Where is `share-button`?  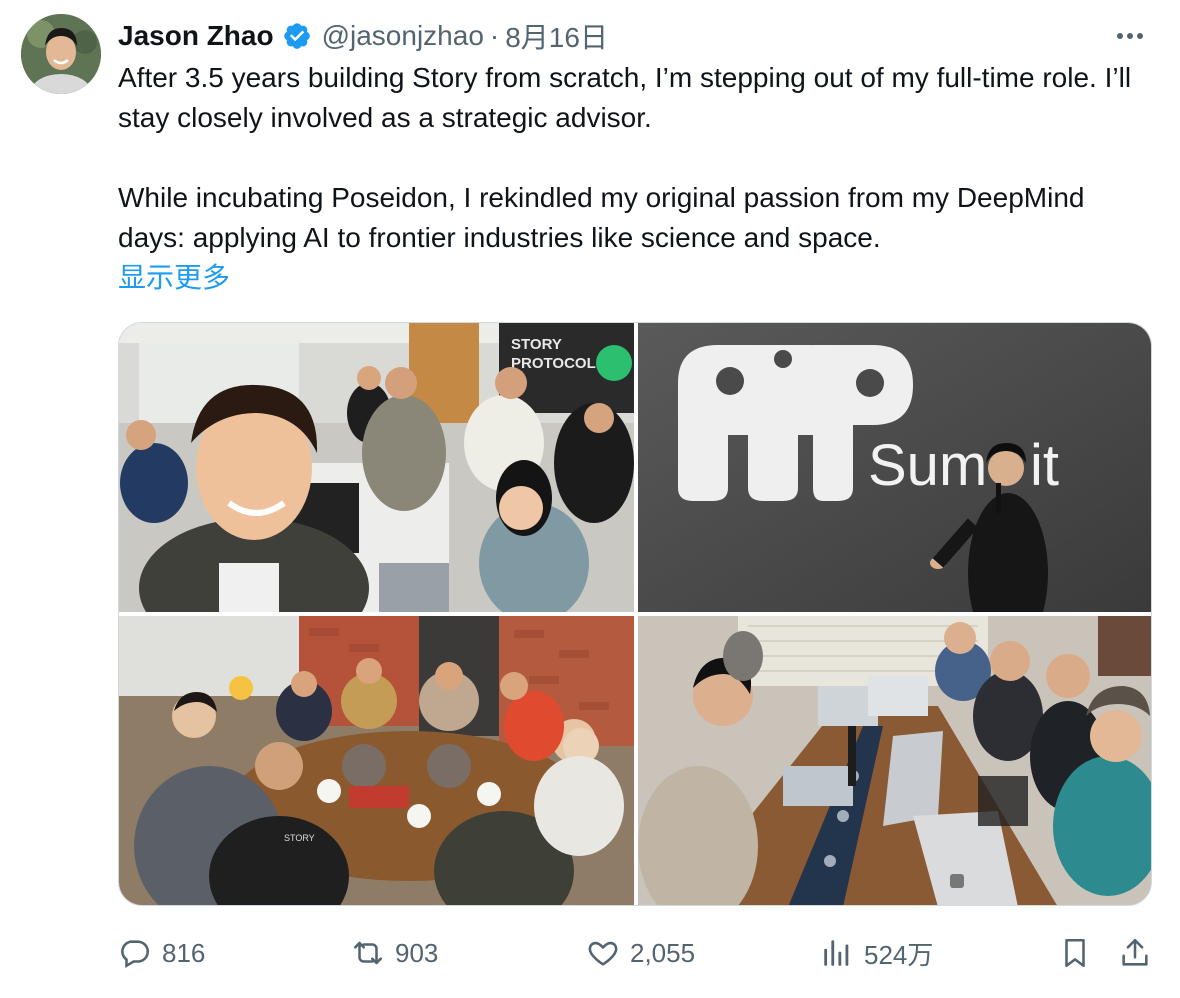
share-button is located at coordinates (1135, 953).